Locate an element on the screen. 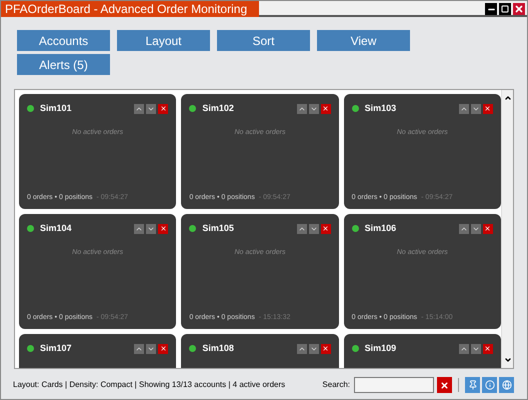 This screenshot has width=528, height=400. status-text: Layout: Cards | Density: Compact | Showing 13/13 accounts | 4 active orders is located at coordinates (149, 385).